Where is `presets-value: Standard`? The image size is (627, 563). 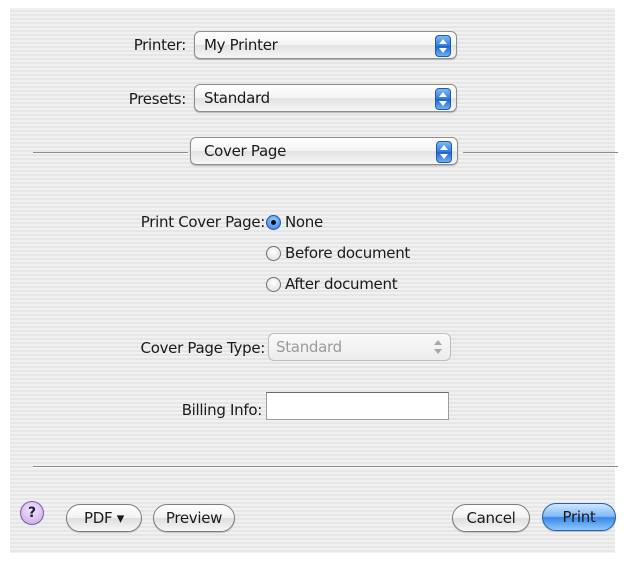 presets-value: Standard is located at coordinates (237, 98).